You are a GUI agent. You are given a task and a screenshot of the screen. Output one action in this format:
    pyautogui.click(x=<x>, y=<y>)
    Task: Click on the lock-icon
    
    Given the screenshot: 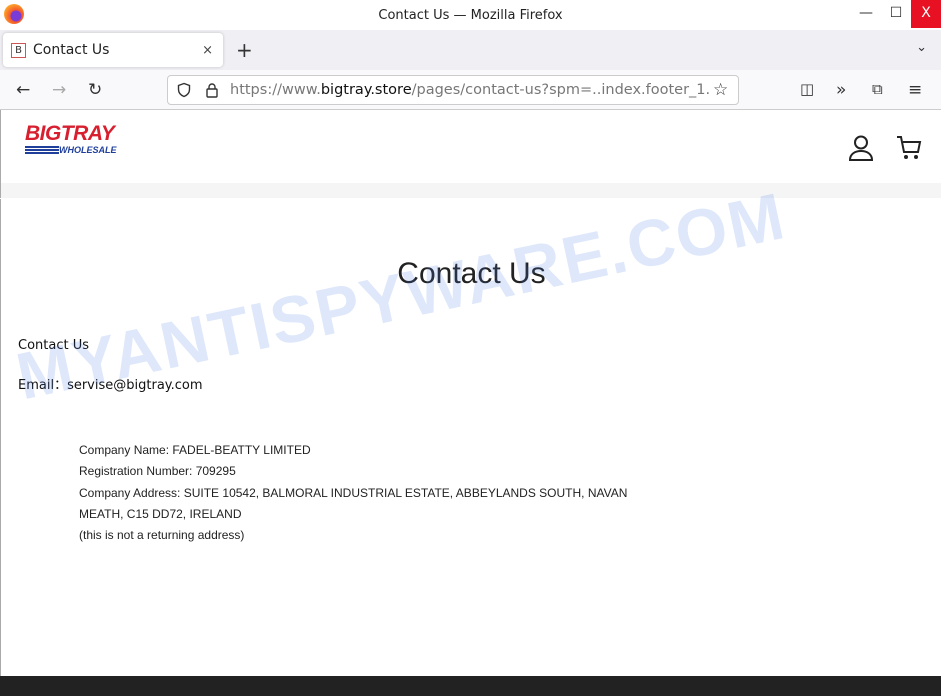 What is the action you would take?
    pyautogui.click(x=212, y=90)
    